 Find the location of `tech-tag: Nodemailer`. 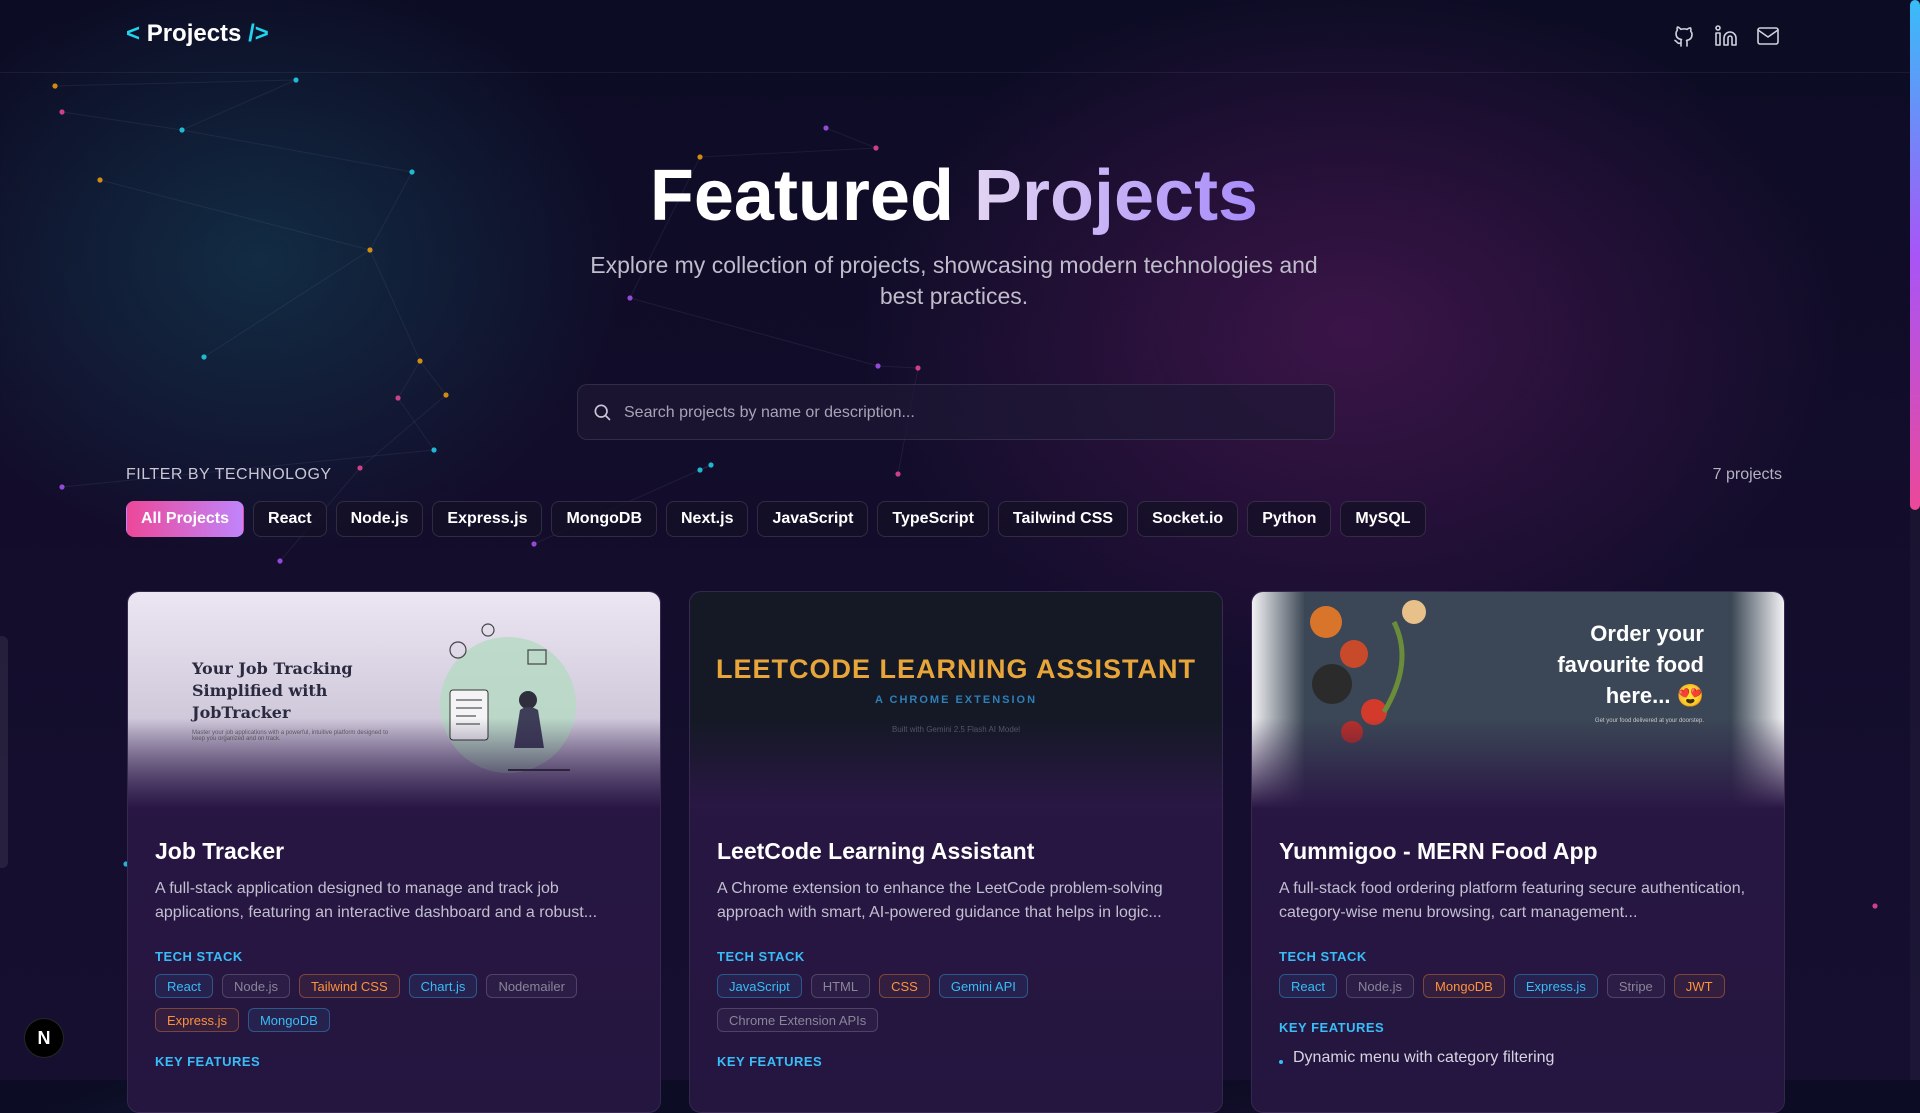

tech-tag: Nodemailer is located at coordinates (531, 986).